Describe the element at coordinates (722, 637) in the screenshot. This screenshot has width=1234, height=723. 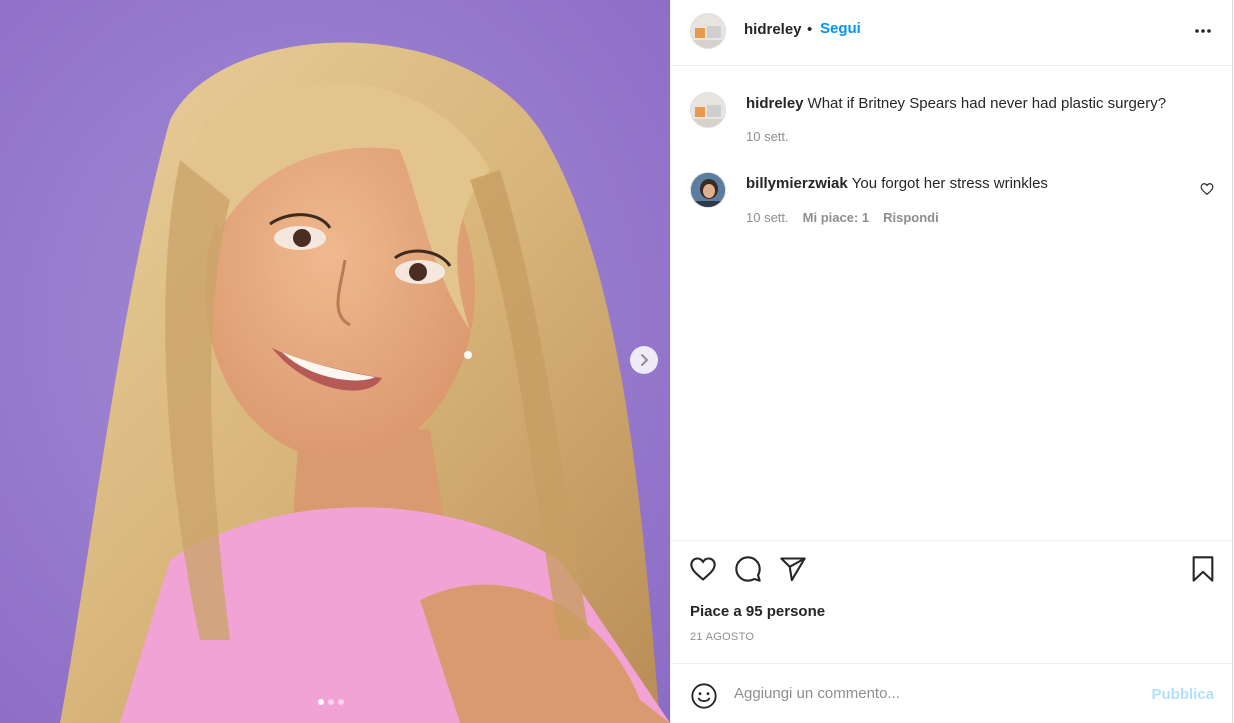
I see `post-date: 21 AGOSTO` at that location.